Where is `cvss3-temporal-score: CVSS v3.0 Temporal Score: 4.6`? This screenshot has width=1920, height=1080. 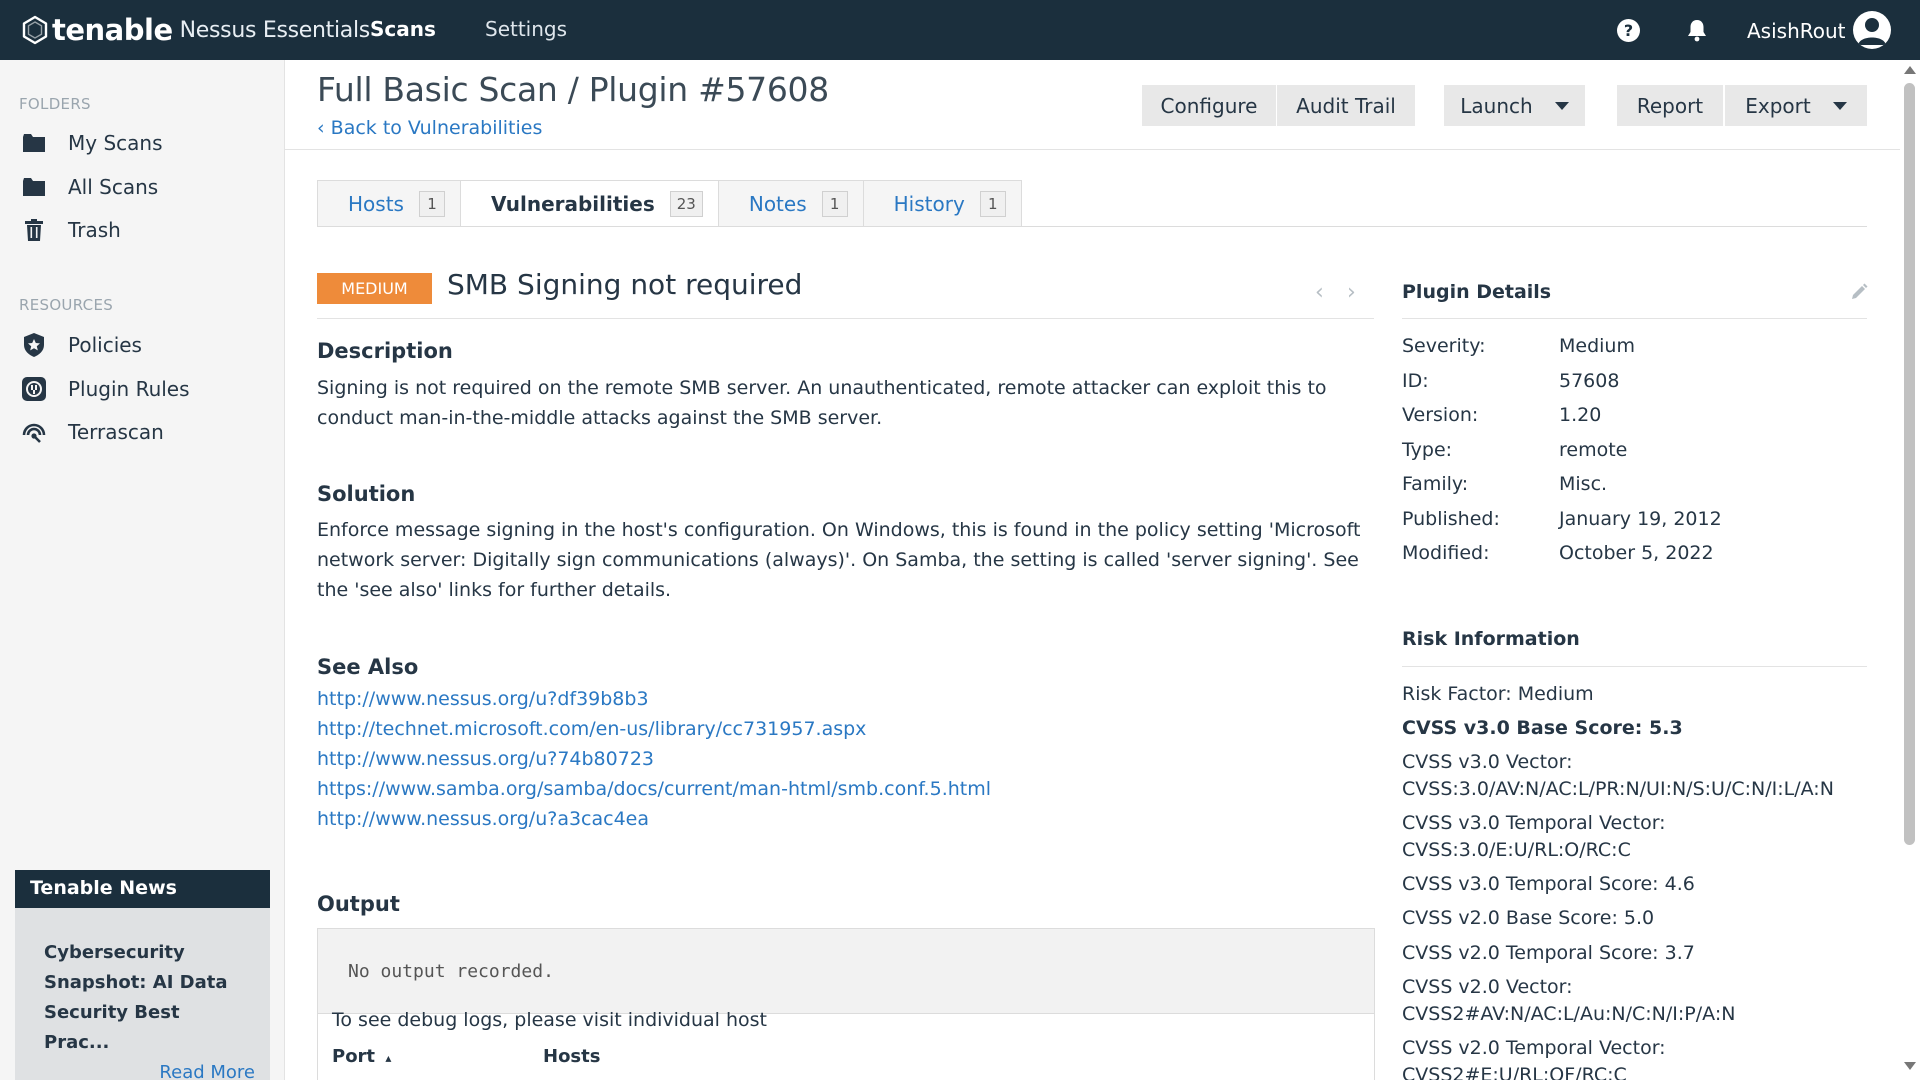 cvss3-temporal-score: CVSS v3.0 Temporal Score: 4.6 is located at coordinates (1548, 884).